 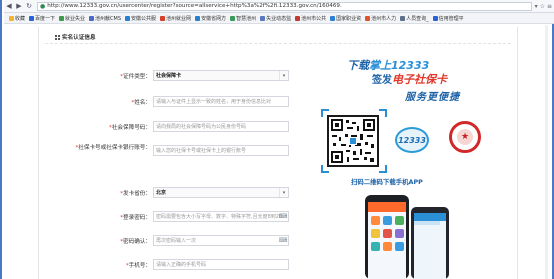 I want to click on bookmark-label: 池州市人力, so click(x=384, y=18).